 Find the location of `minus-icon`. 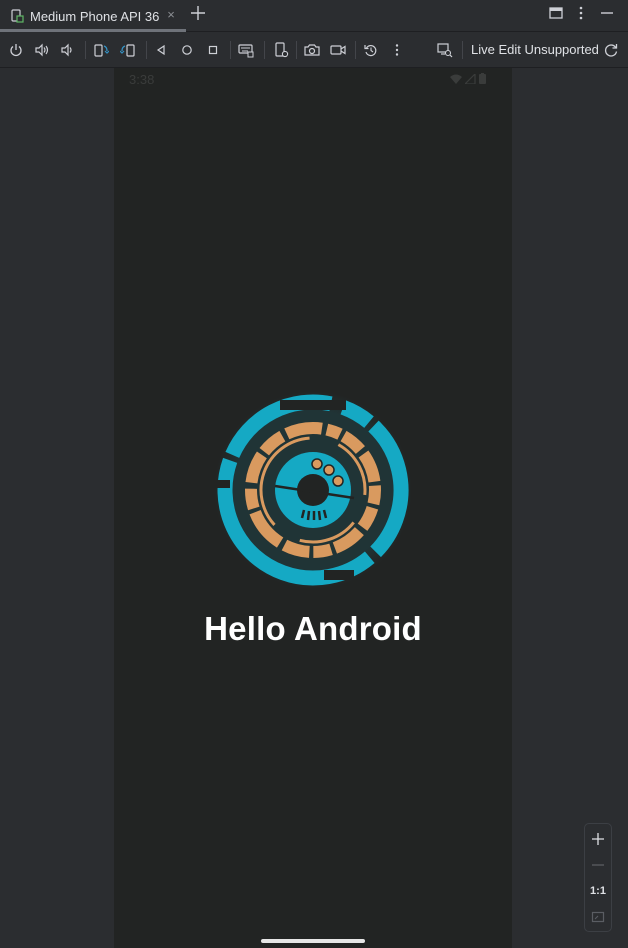

minus-icon is located at coordinates (598, 865).